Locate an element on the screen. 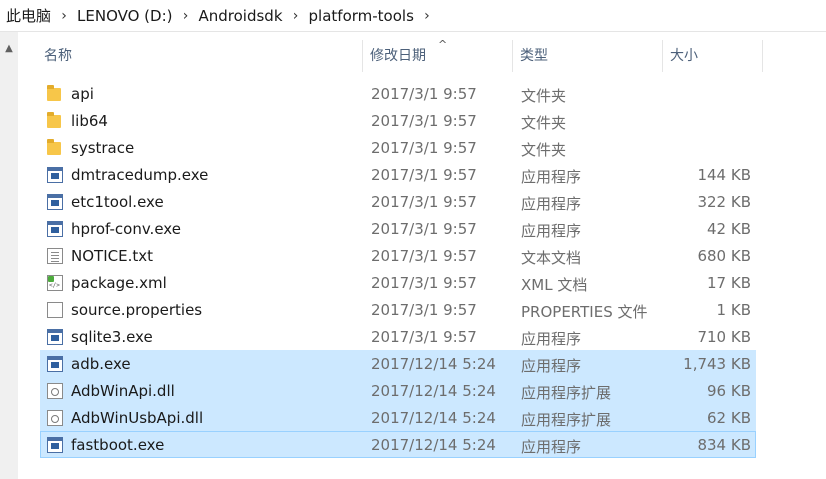 This screenshot has height=479, width=826. file-name: systrace is located at coordinates (103, 148).